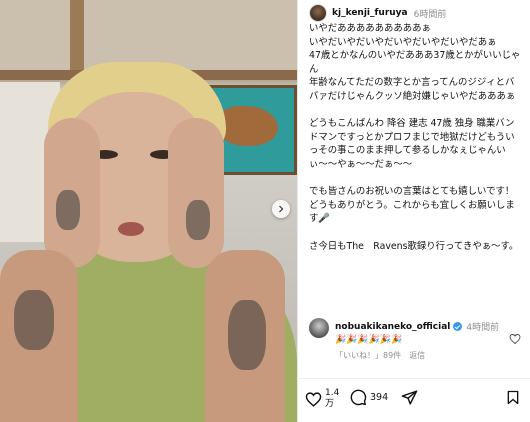 The height and width of the screenshot is (422, 530). I want to click on caption-line: いやだいやだいやだいやだいやだいやだあぁ, so click(403, 42).